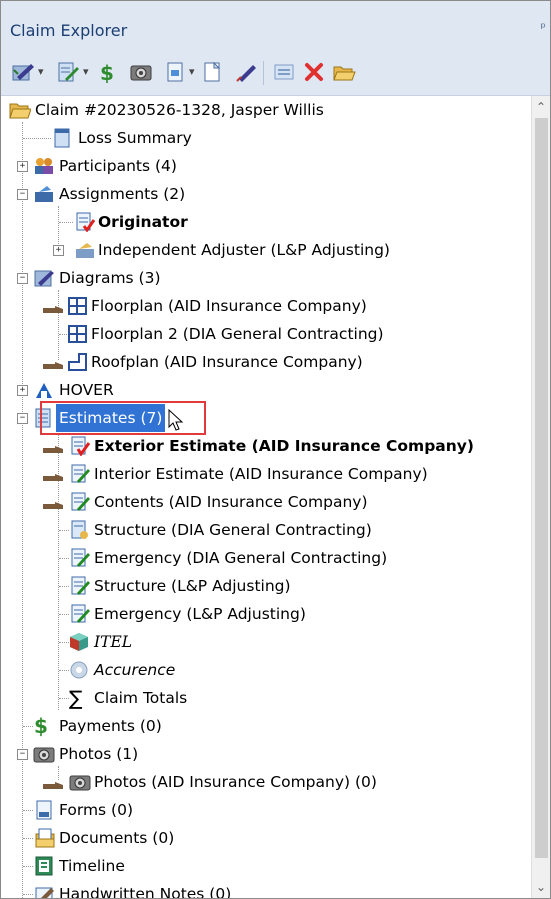 Image resolution: width=551 pixels, height=899 pixels. What do you see at coordinates (84, 250) in the screenshot?
I see `assignment-icon` at bounding box center [84, 250].